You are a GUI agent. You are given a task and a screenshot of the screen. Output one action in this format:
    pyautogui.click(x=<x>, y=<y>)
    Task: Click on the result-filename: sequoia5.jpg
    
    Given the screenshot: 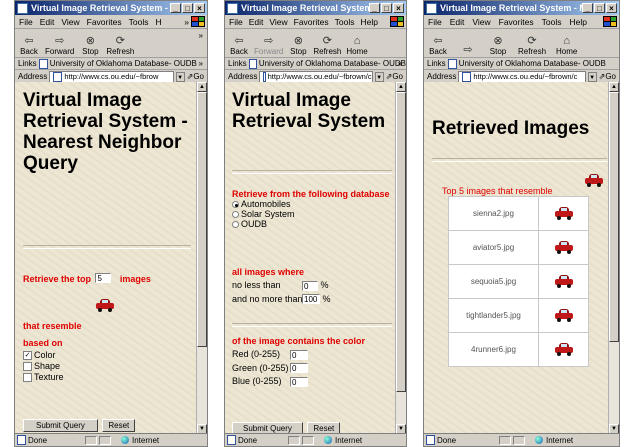 What is the action you would take?
    pyautogui.click(x=493, y=281)
    